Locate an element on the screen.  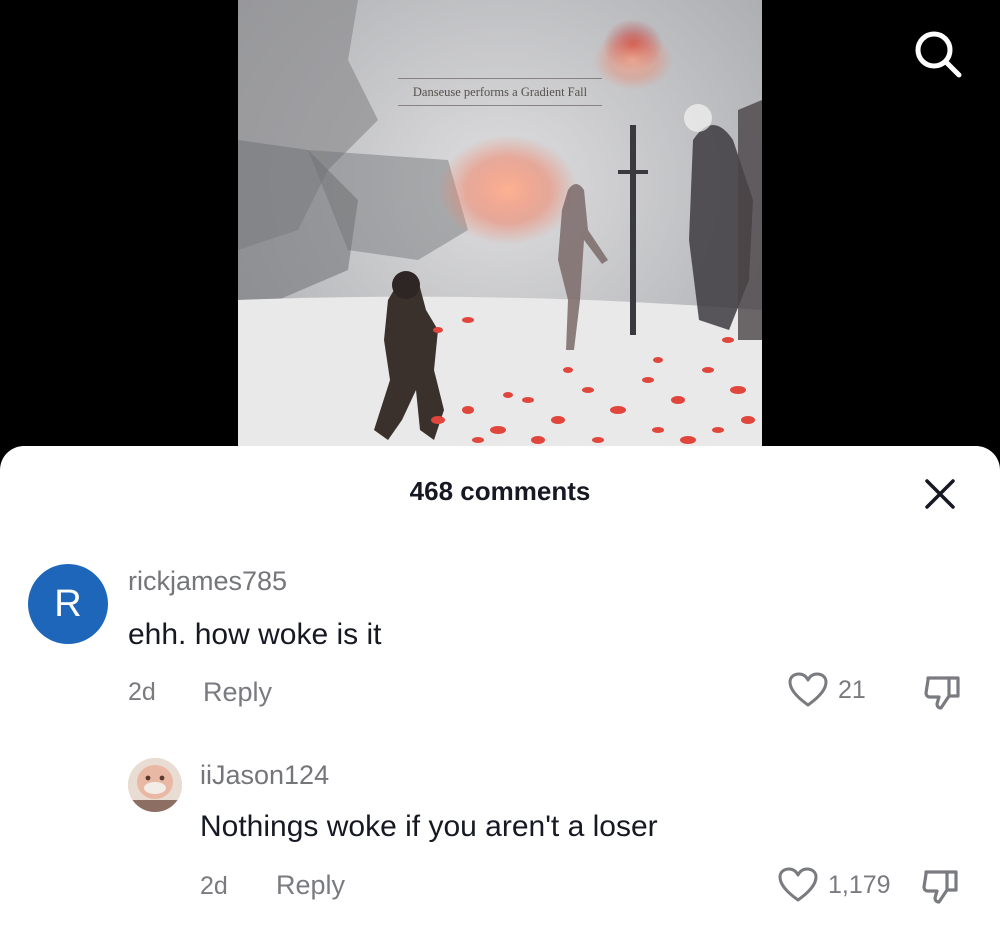
like-button: 21 is located at coordinates (827, 690).